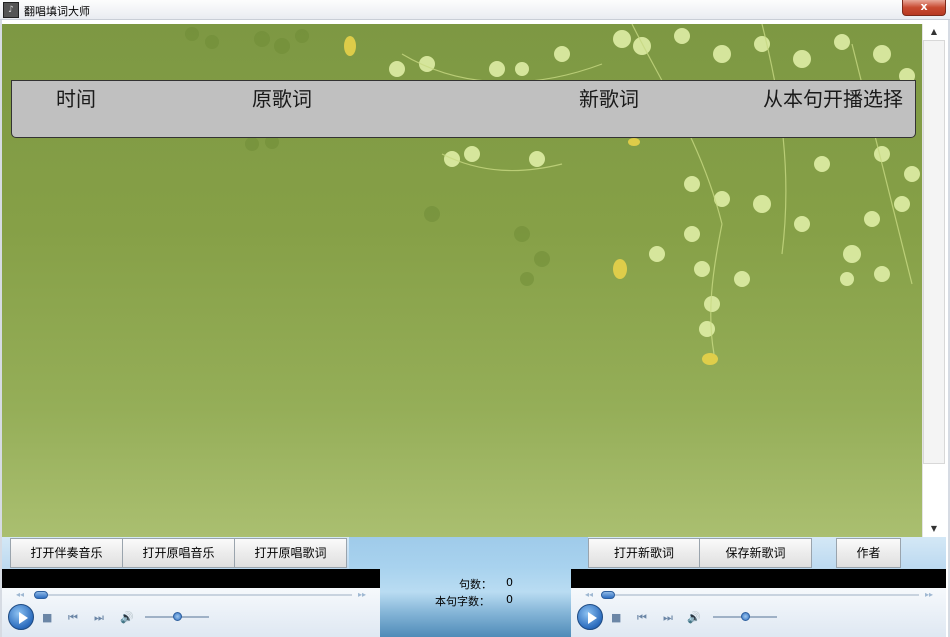 The width and height of the screenshot is (950, 637). I want to click on scrollbar-thumb, so click(934, 252).